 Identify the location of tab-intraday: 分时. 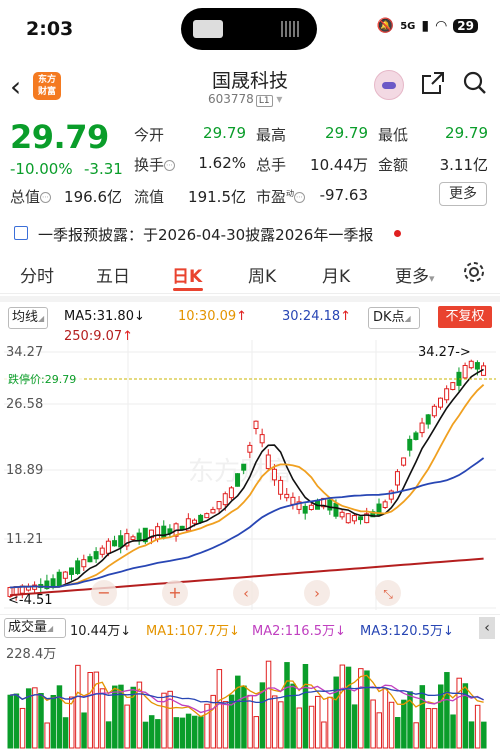
(37, 274).